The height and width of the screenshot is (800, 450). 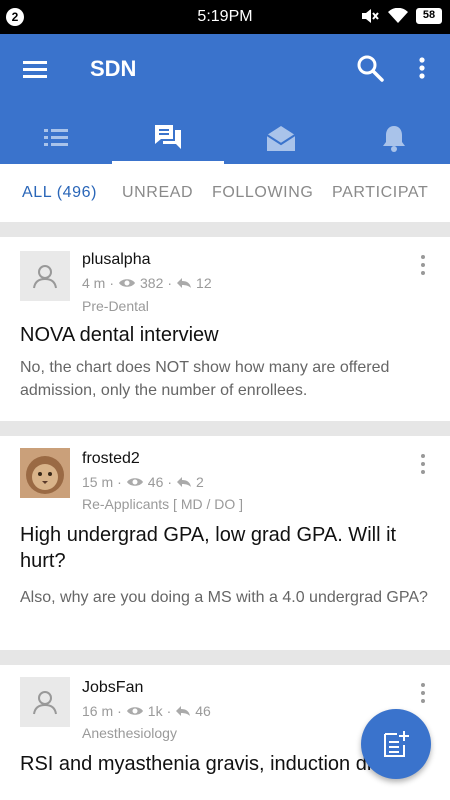 I want to click on search-icon, so click(x=370, y=68).